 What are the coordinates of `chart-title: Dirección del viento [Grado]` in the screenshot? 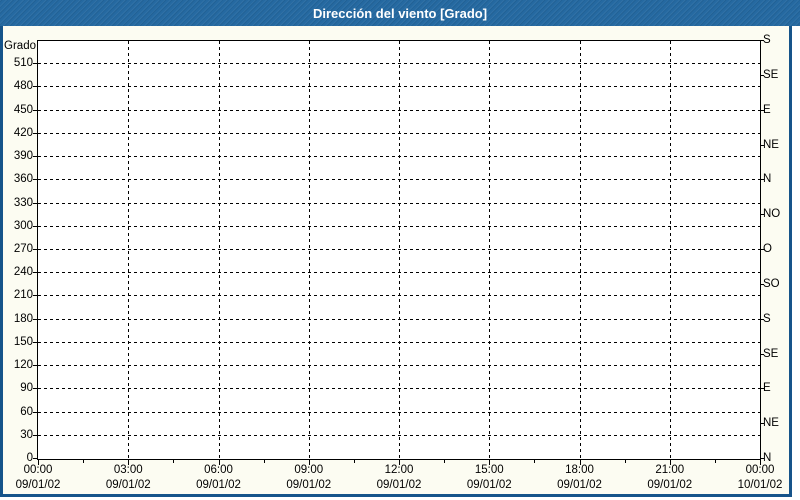 It's located at (400, 13).